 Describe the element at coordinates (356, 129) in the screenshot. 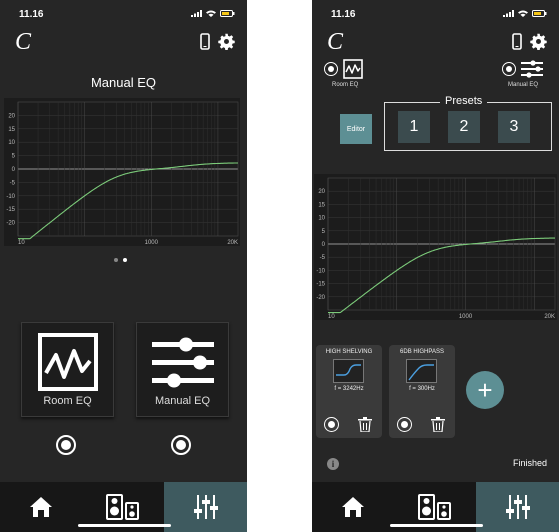

I see `editor-button: Editor` at that location.